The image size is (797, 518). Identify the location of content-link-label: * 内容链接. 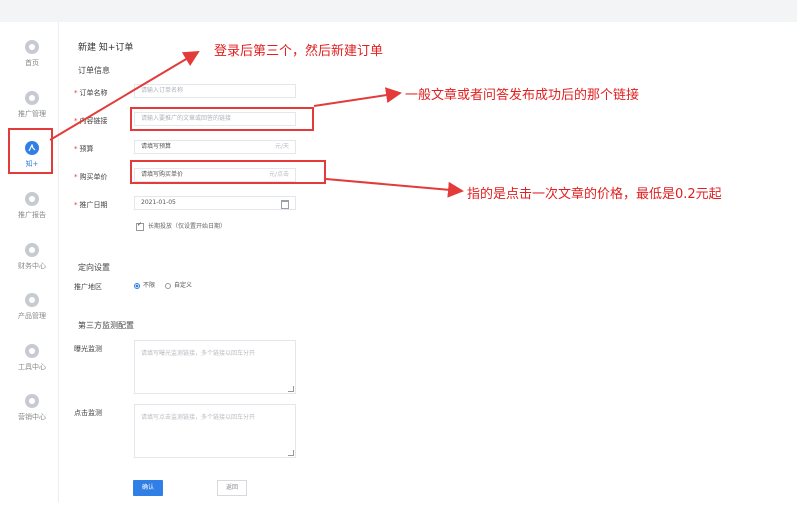
(91, 121).